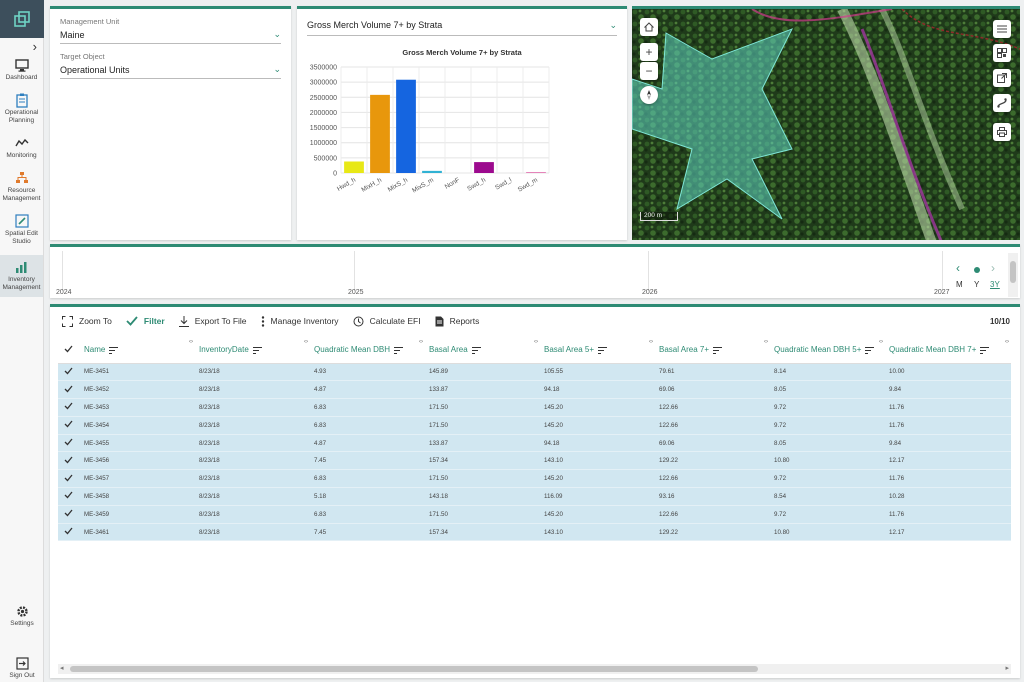  Describe the element at coordinates (22, 615) in the screenshot. I see `sidebar-item-settings: Settings` at that location.